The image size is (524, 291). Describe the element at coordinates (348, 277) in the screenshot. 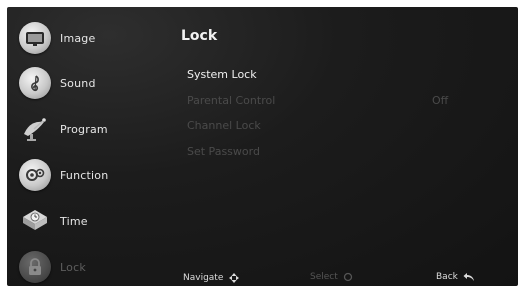

I see `select-ok-icon` at that location.